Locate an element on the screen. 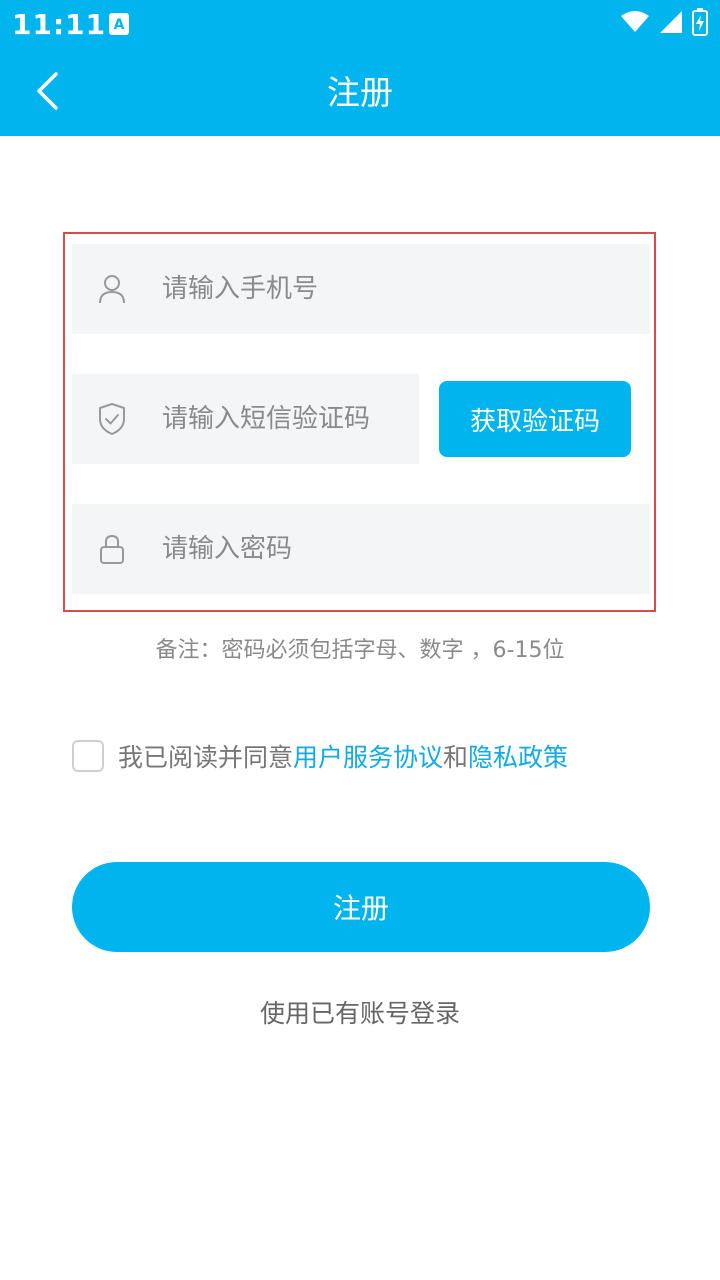 This screenshot has width=720, height=1280. battery-icon is located at coordinates (700, 24).